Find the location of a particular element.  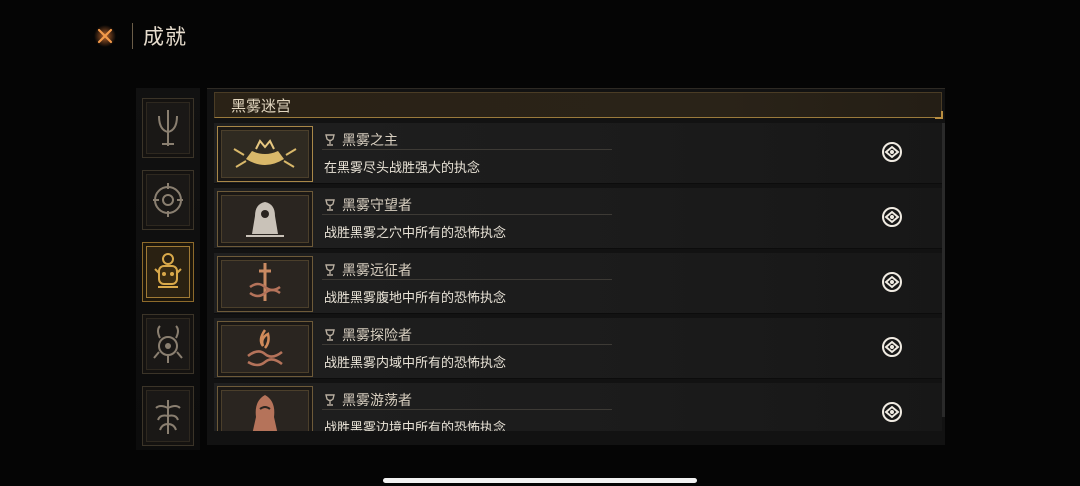

close-x-icon is located at coordinates (105, 36).